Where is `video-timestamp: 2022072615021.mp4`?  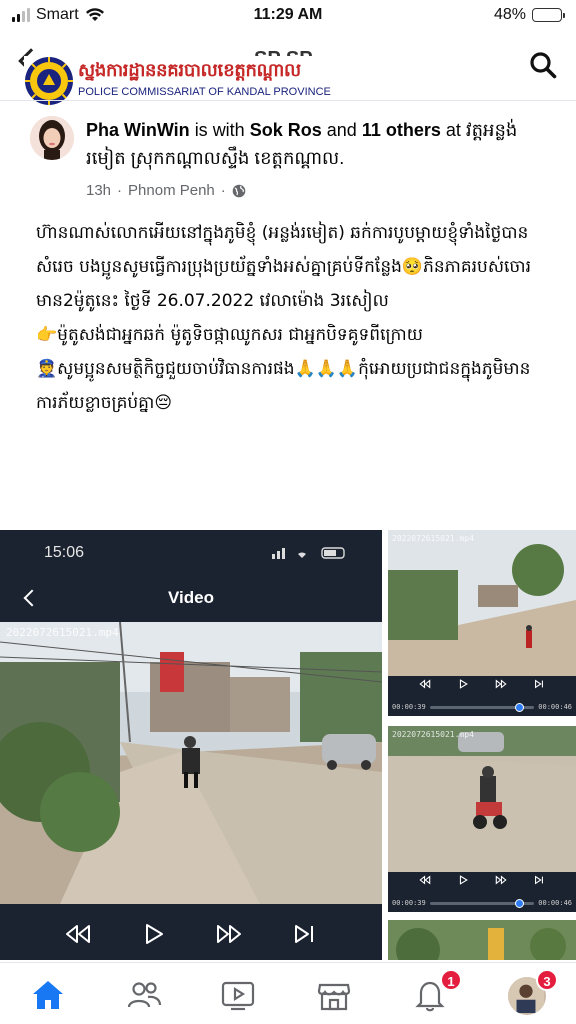 video-timestamp: 2022072615021.mp4 is located at coordinates (62, 632).